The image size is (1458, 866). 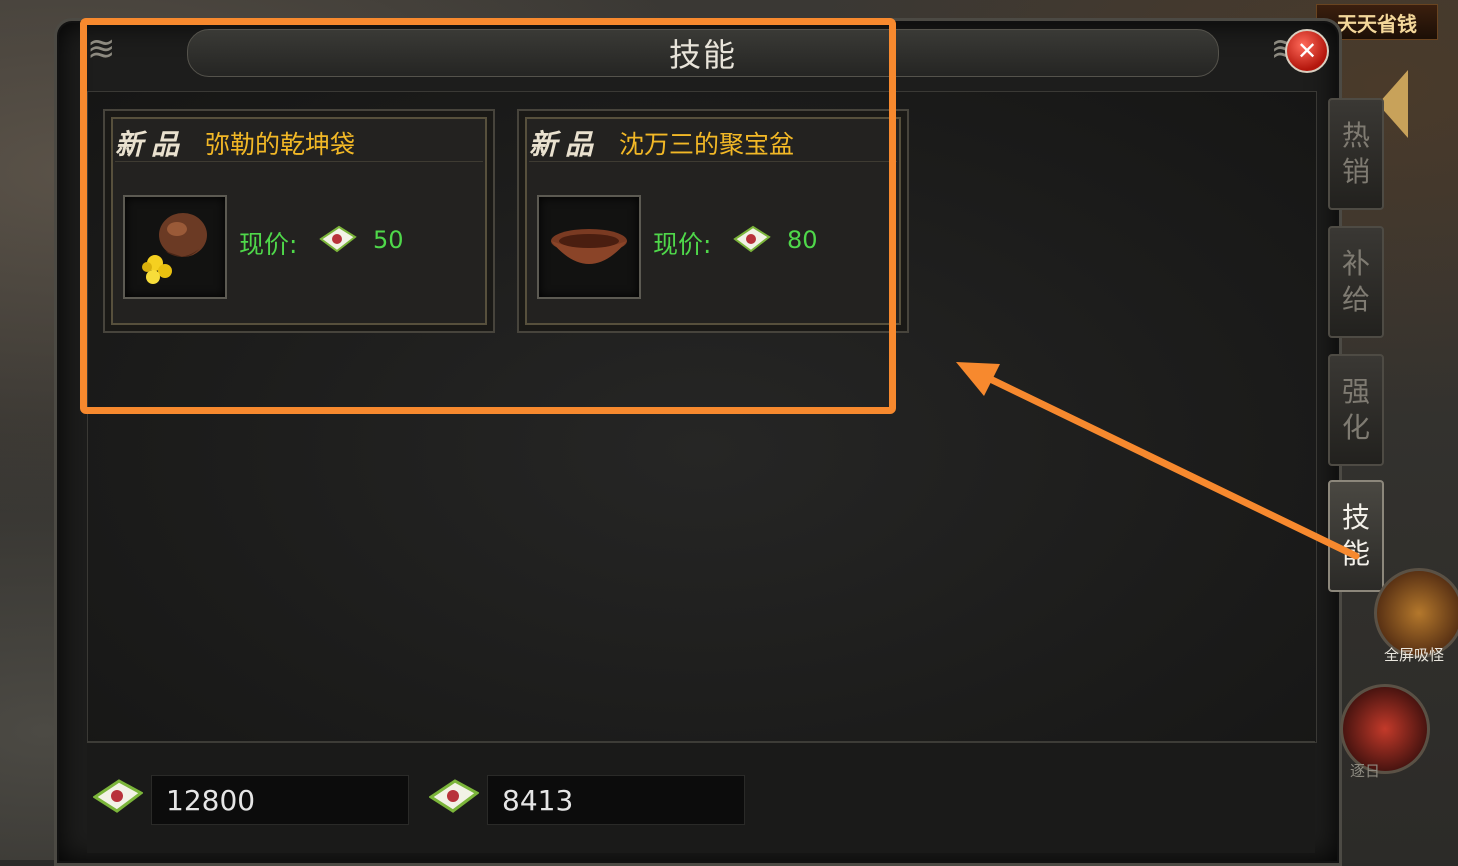 I want to click on tab-hot-sale: 热 销, so click(x=1356, y=154).